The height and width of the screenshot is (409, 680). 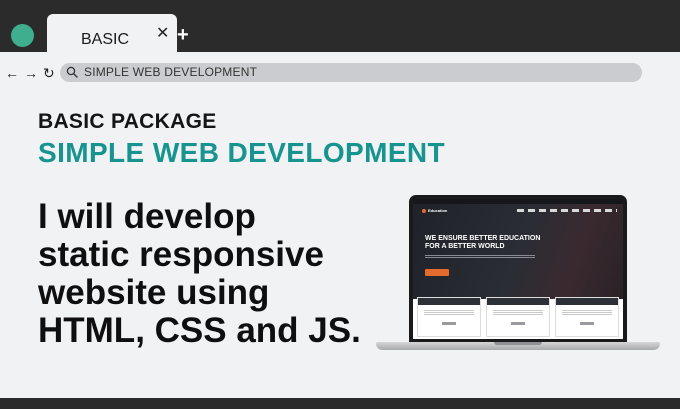 What do you see at coordinates (171, 72) in the screenshot?
I see `address-text: SIMPLE WEB DEVELOPMENT` at bounding box center [171, 72].